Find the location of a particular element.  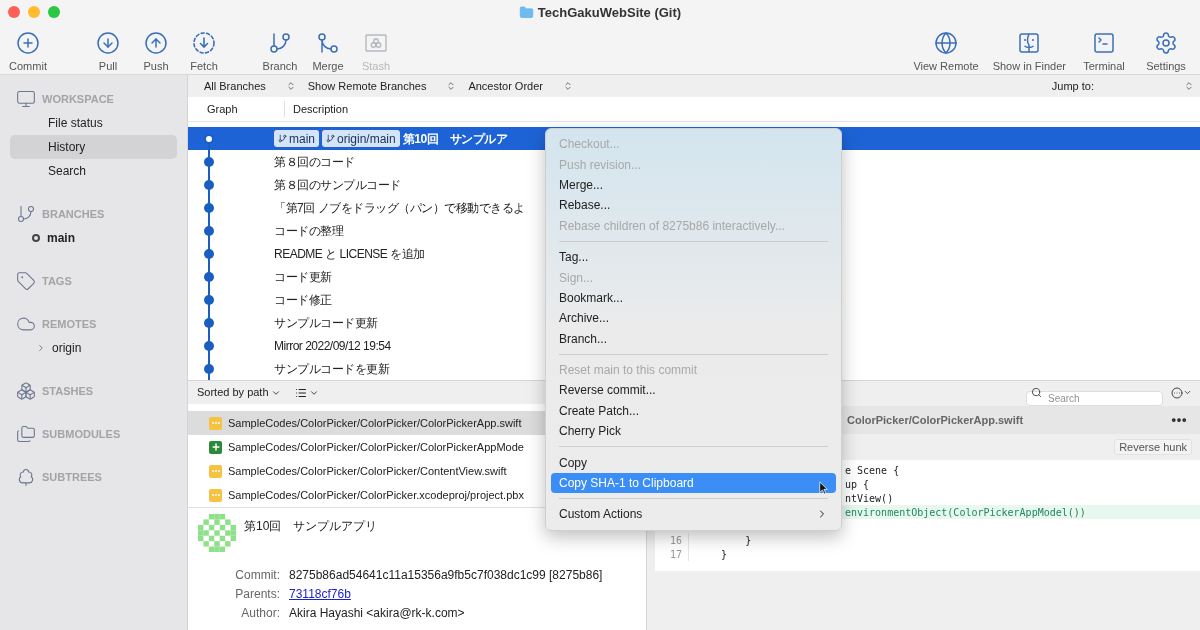

commit-message: コードの整理 is located at coordinates (308, 231).